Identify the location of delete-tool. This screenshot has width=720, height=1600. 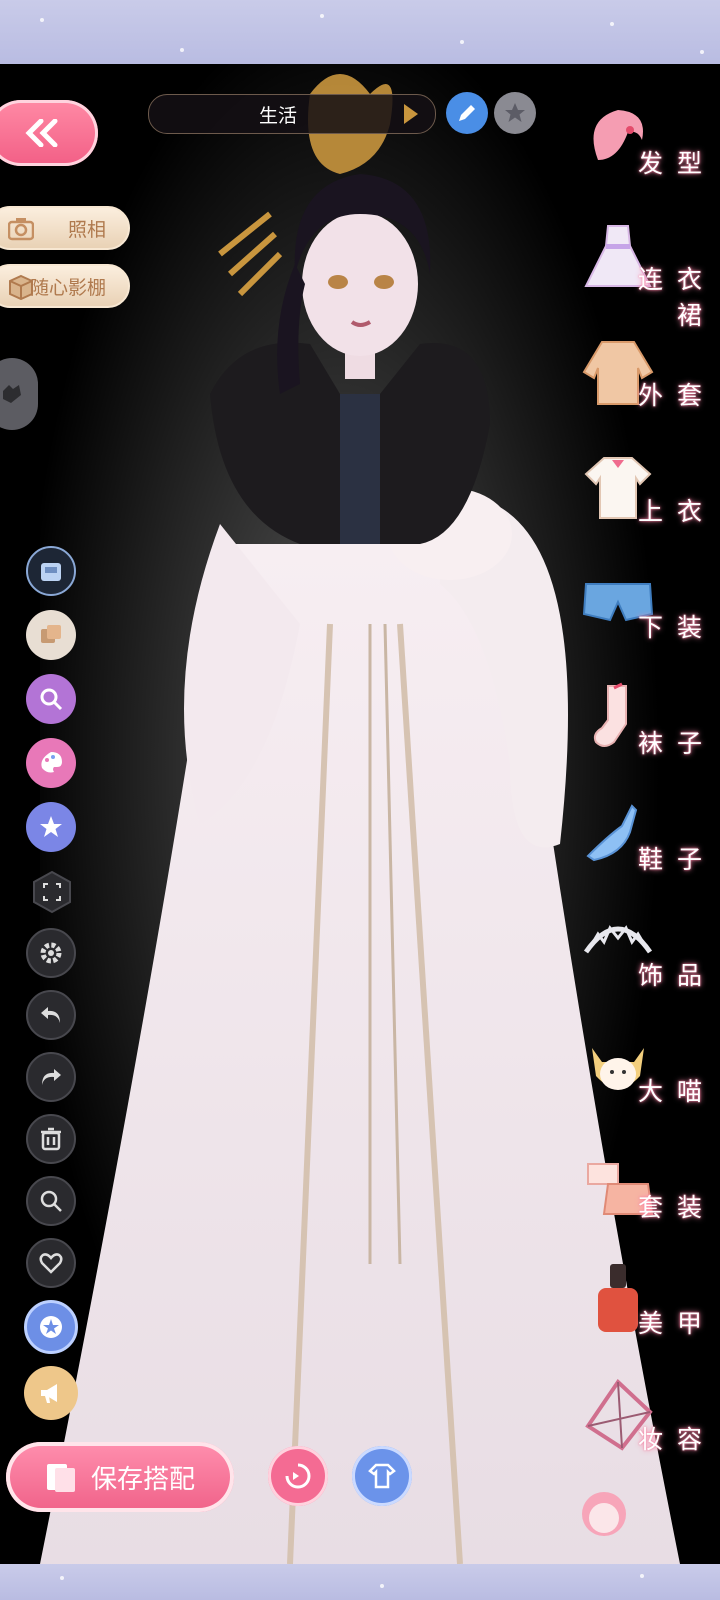
(51, 1139).